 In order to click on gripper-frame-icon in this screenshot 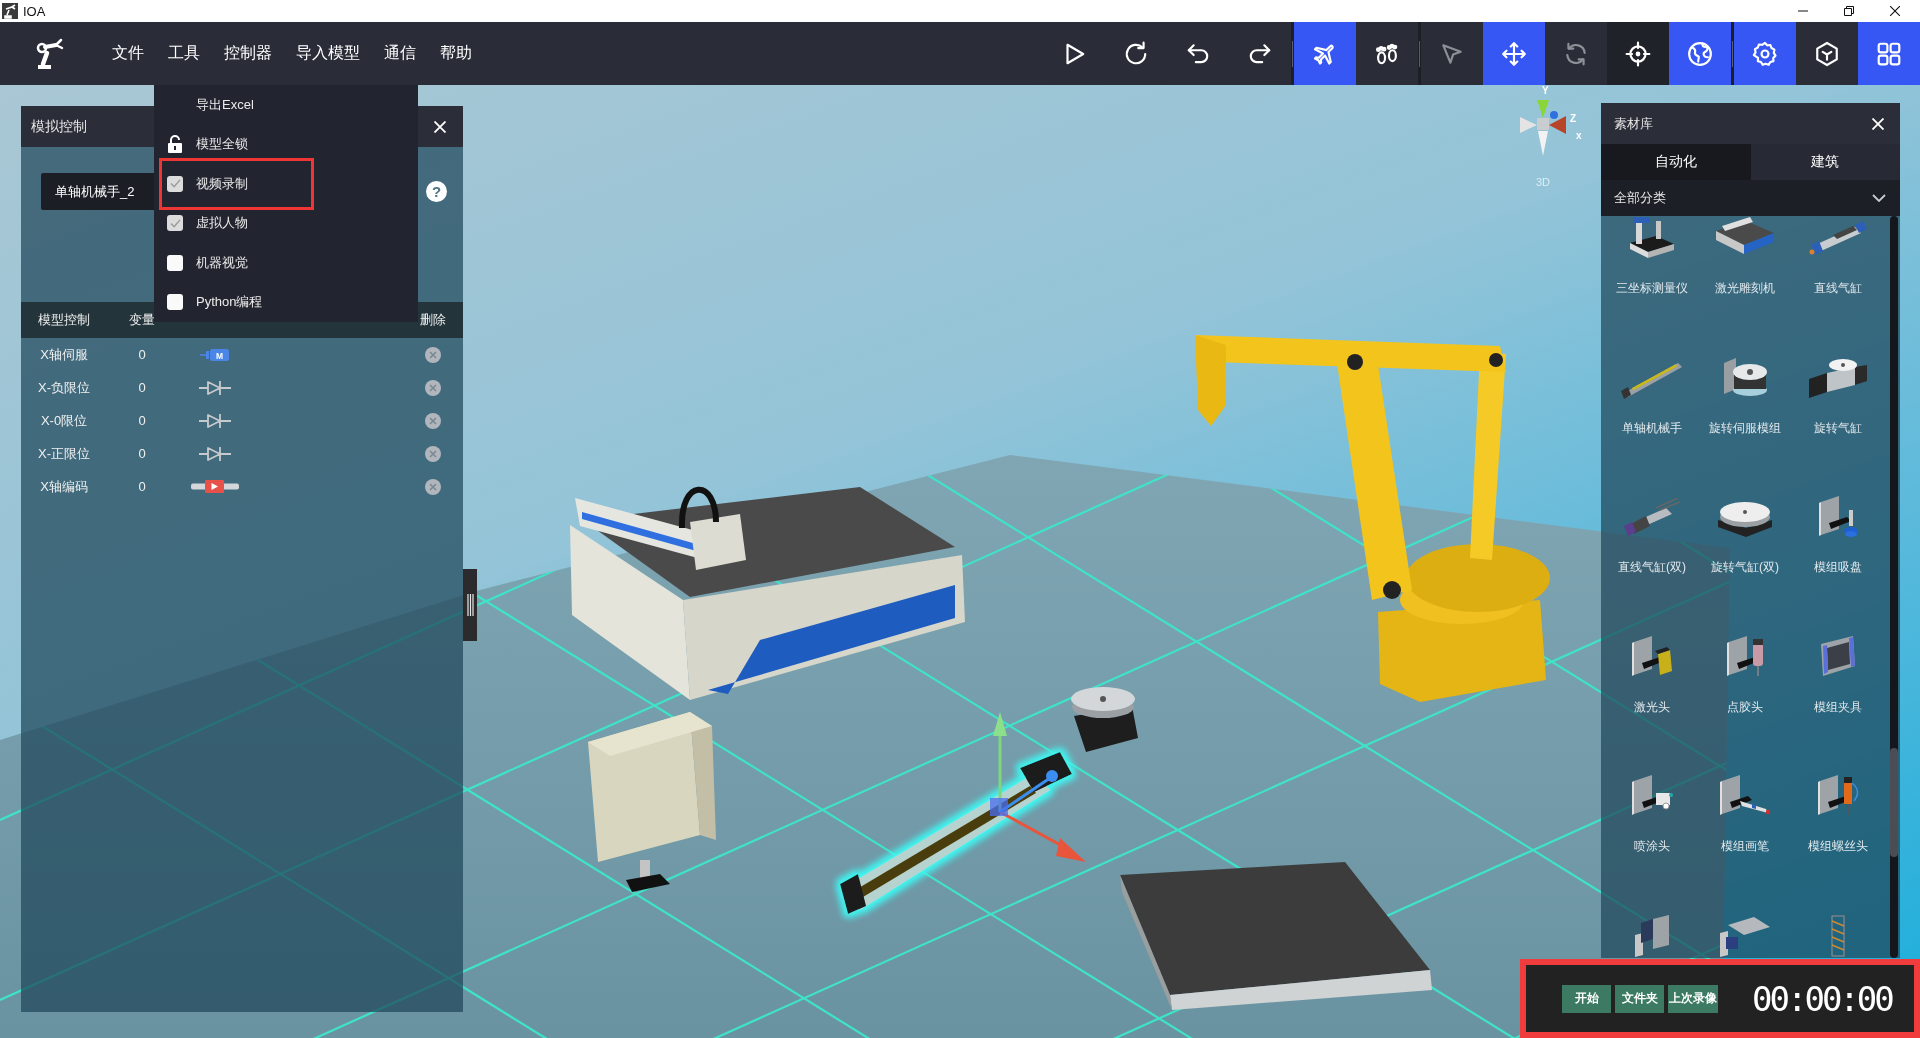, I will do `click(1838, 656)`.